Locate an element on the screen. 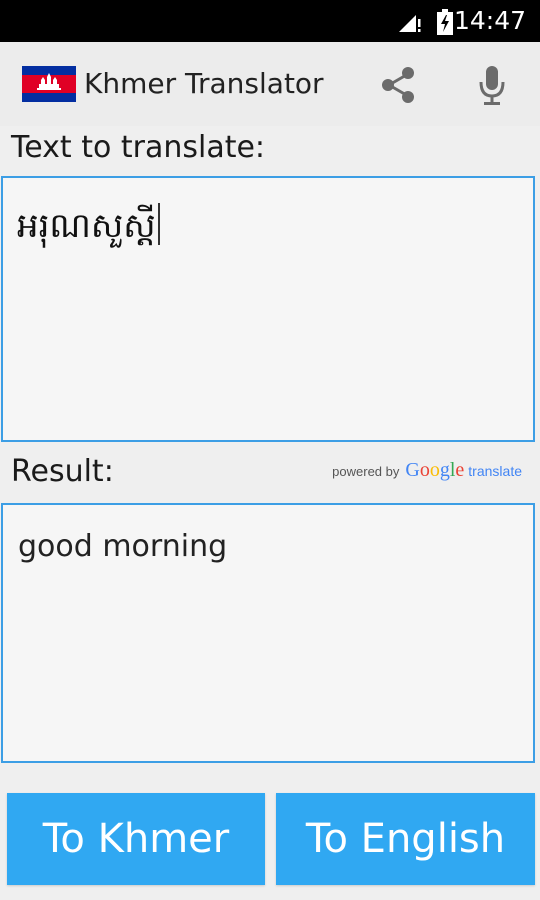 The height and width of the screenshot is (900, 540). to-english-button: To English is located at coordinates (405, 839).